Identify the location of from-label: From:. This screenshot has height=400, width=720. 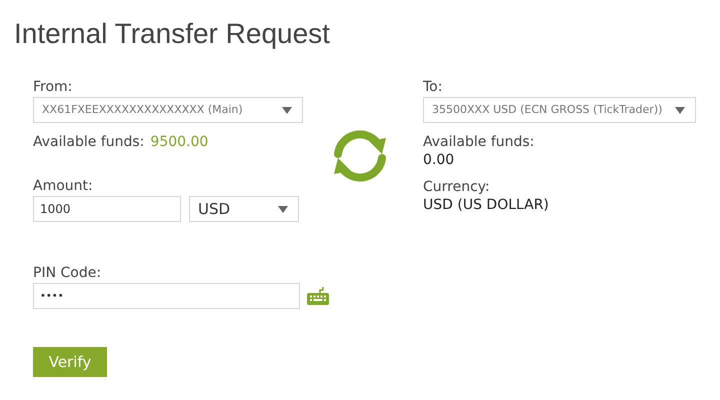
(53, 87).